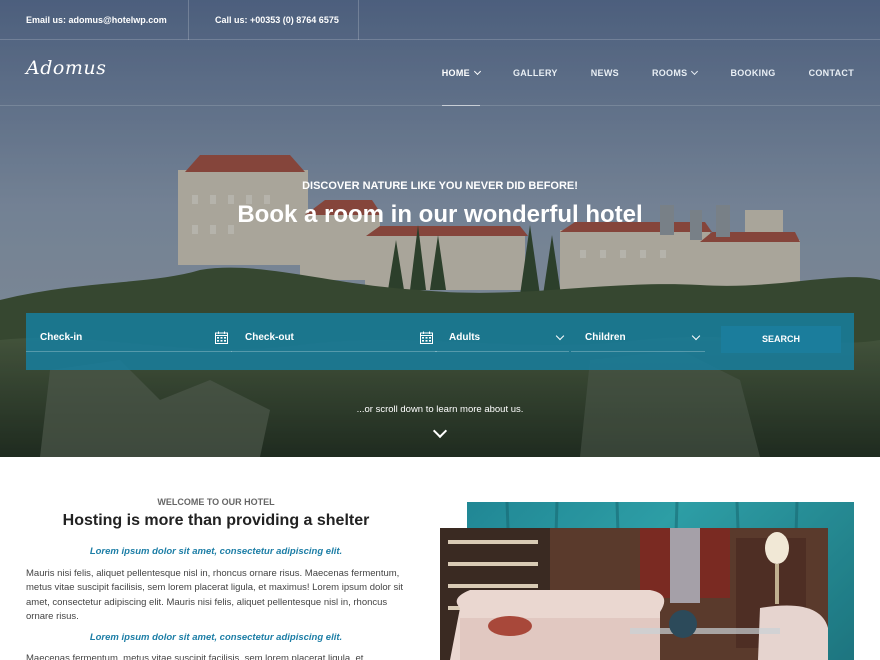  Describe the element at coordinates (605, 337) in the screenshot. I see `children-select-label: Children` at that location.